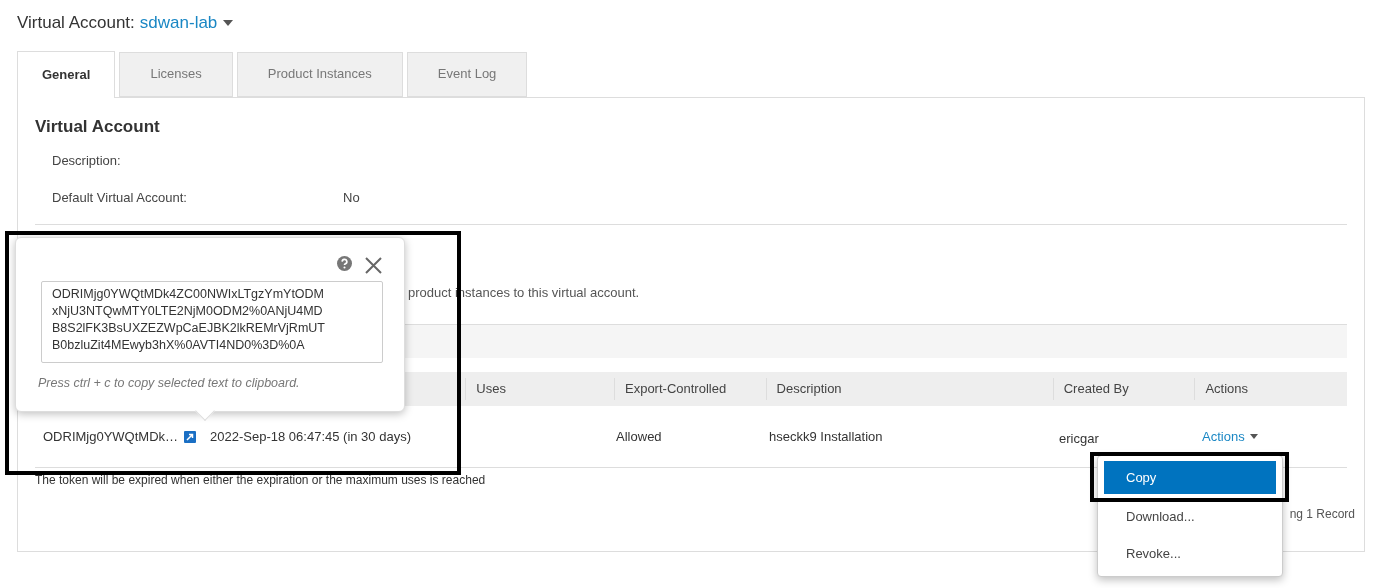 This screenshot has width=1382, height=588. Describe the element at coordinates (1190, 477) in the screenshot. I see `menu-item: Copy` at that location.